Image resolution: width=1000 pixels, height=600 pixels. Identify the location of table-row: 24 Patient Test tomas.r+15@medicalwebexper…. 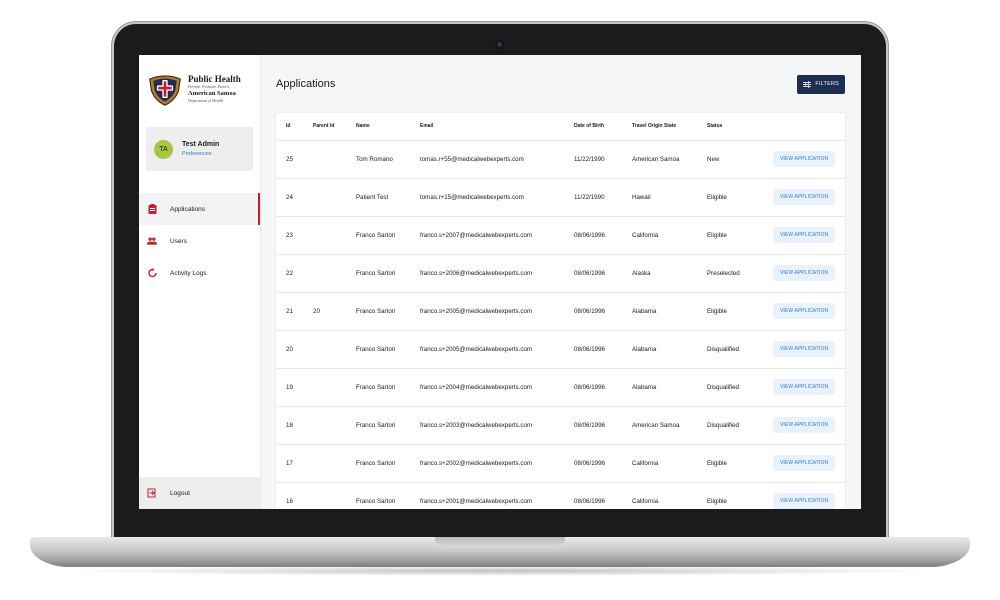
(560, 196).